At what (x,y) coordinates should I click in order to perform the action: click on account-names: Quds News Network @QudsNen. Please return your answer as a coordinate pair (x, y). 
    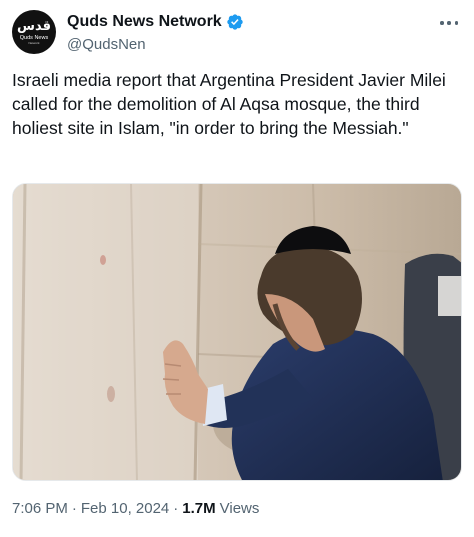
    Looking at the image, I should click on (155, 32).